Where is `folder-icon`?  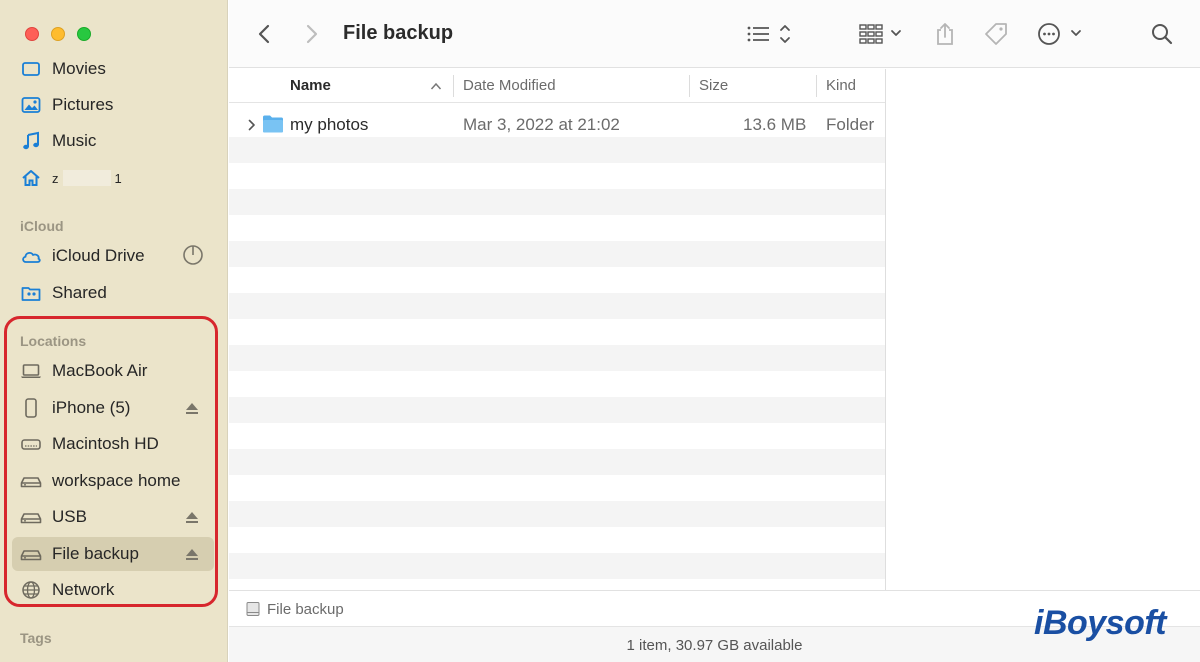
folder-icon is located at coordinates (273, 124).